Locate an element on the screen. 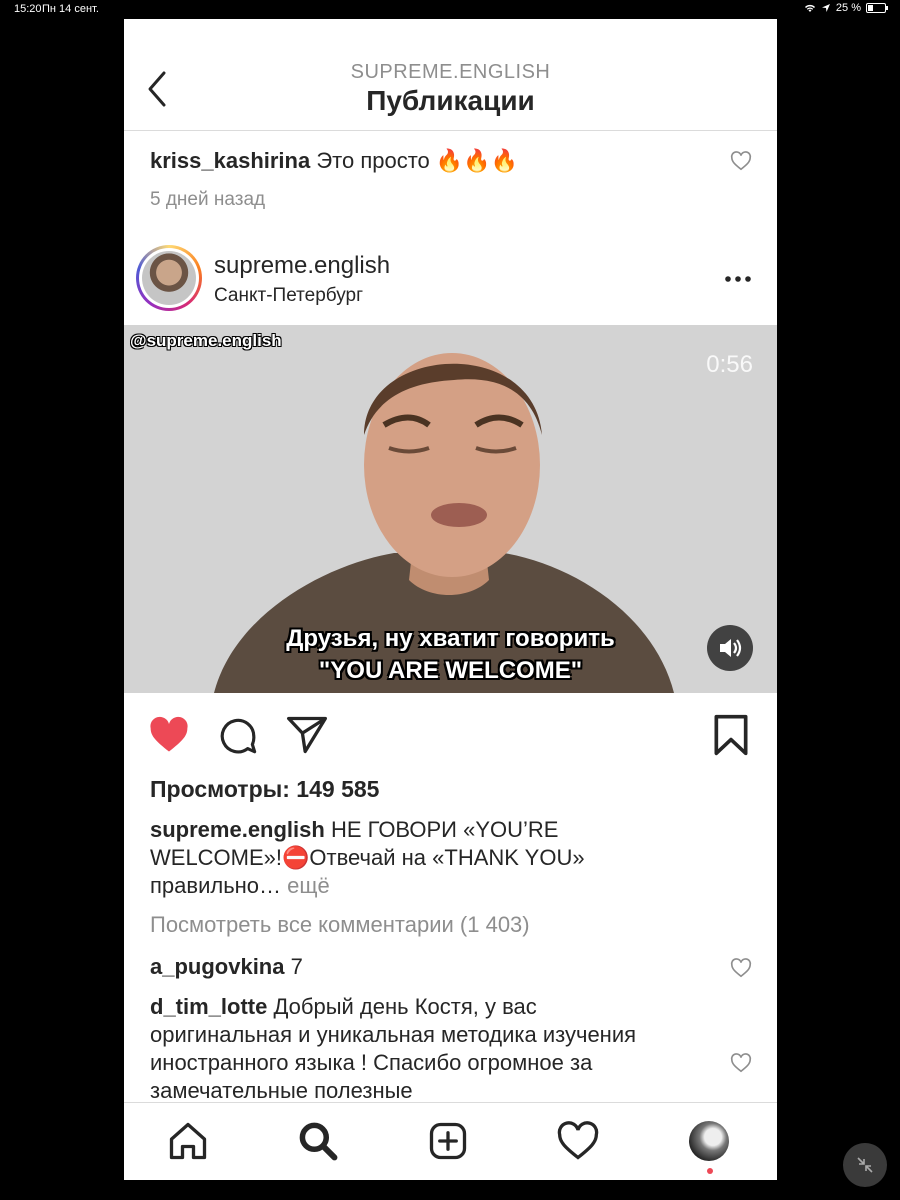 The width and height of the screenshot is (900, 1200). views-count: Просмотры: 149 585 is located at coordinates (264, 789).